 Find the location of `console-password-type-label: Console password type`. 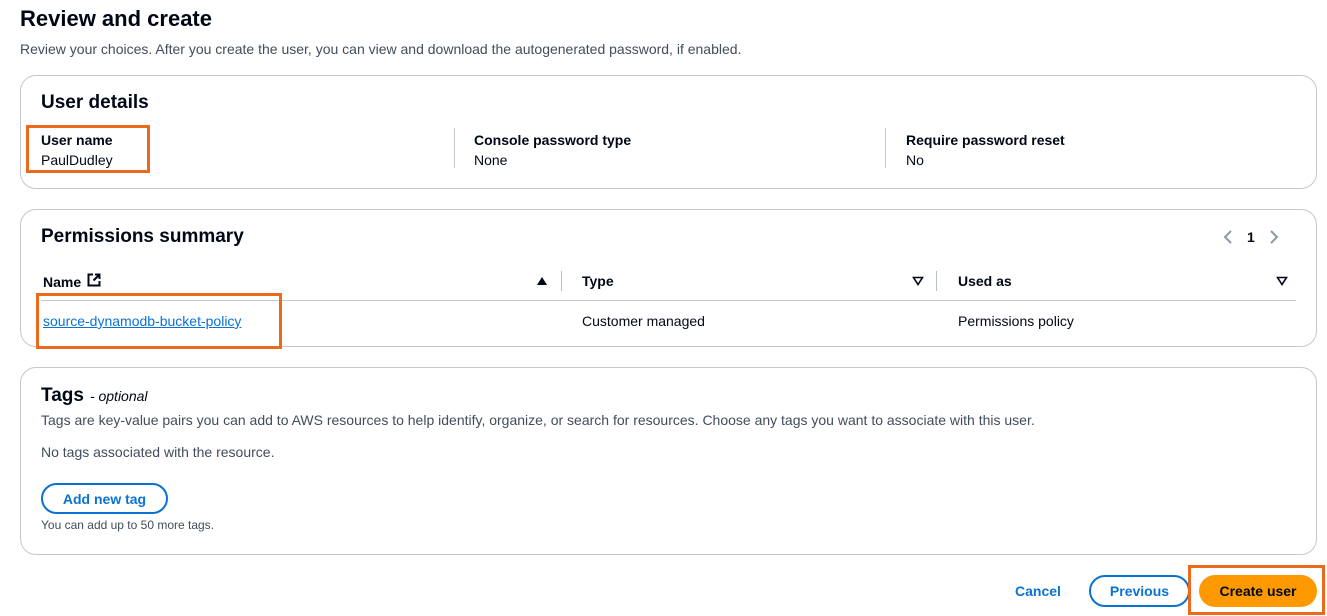

console-password-type-label: Console password type is located at coordinates (553, 140).